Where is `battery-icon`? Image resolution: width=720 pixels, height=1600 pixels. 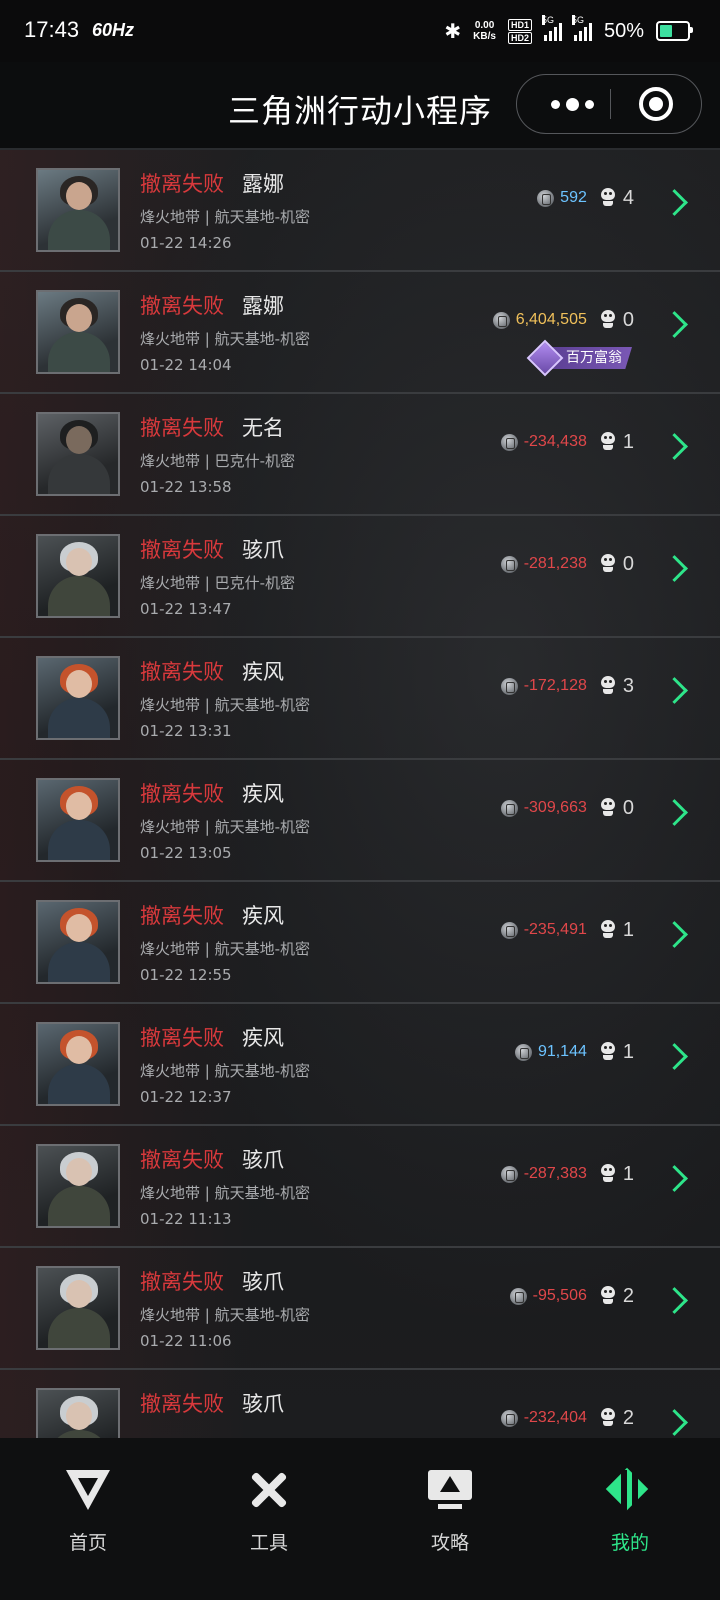 battery-icon is located at coordinates (674, 31).